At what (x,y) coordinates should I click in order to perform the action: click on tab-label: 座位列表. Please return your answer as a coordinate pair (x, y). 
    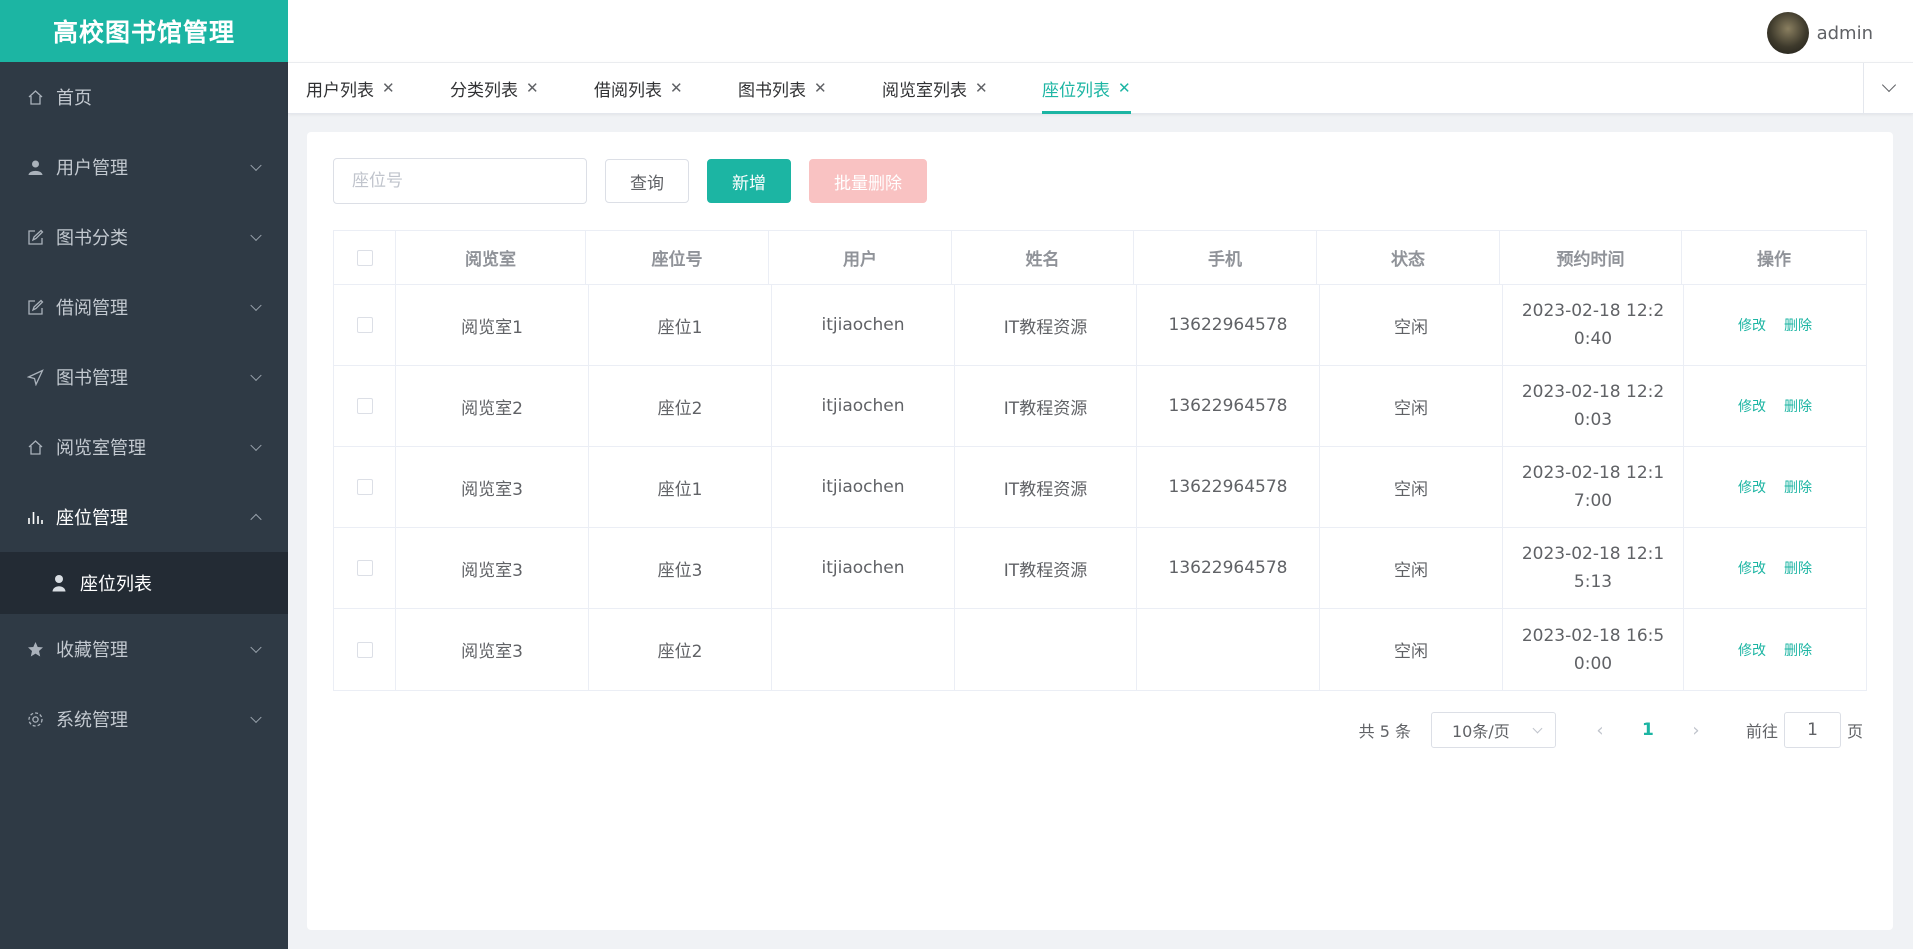
    Looking at the image, I should click on (1076, 90).